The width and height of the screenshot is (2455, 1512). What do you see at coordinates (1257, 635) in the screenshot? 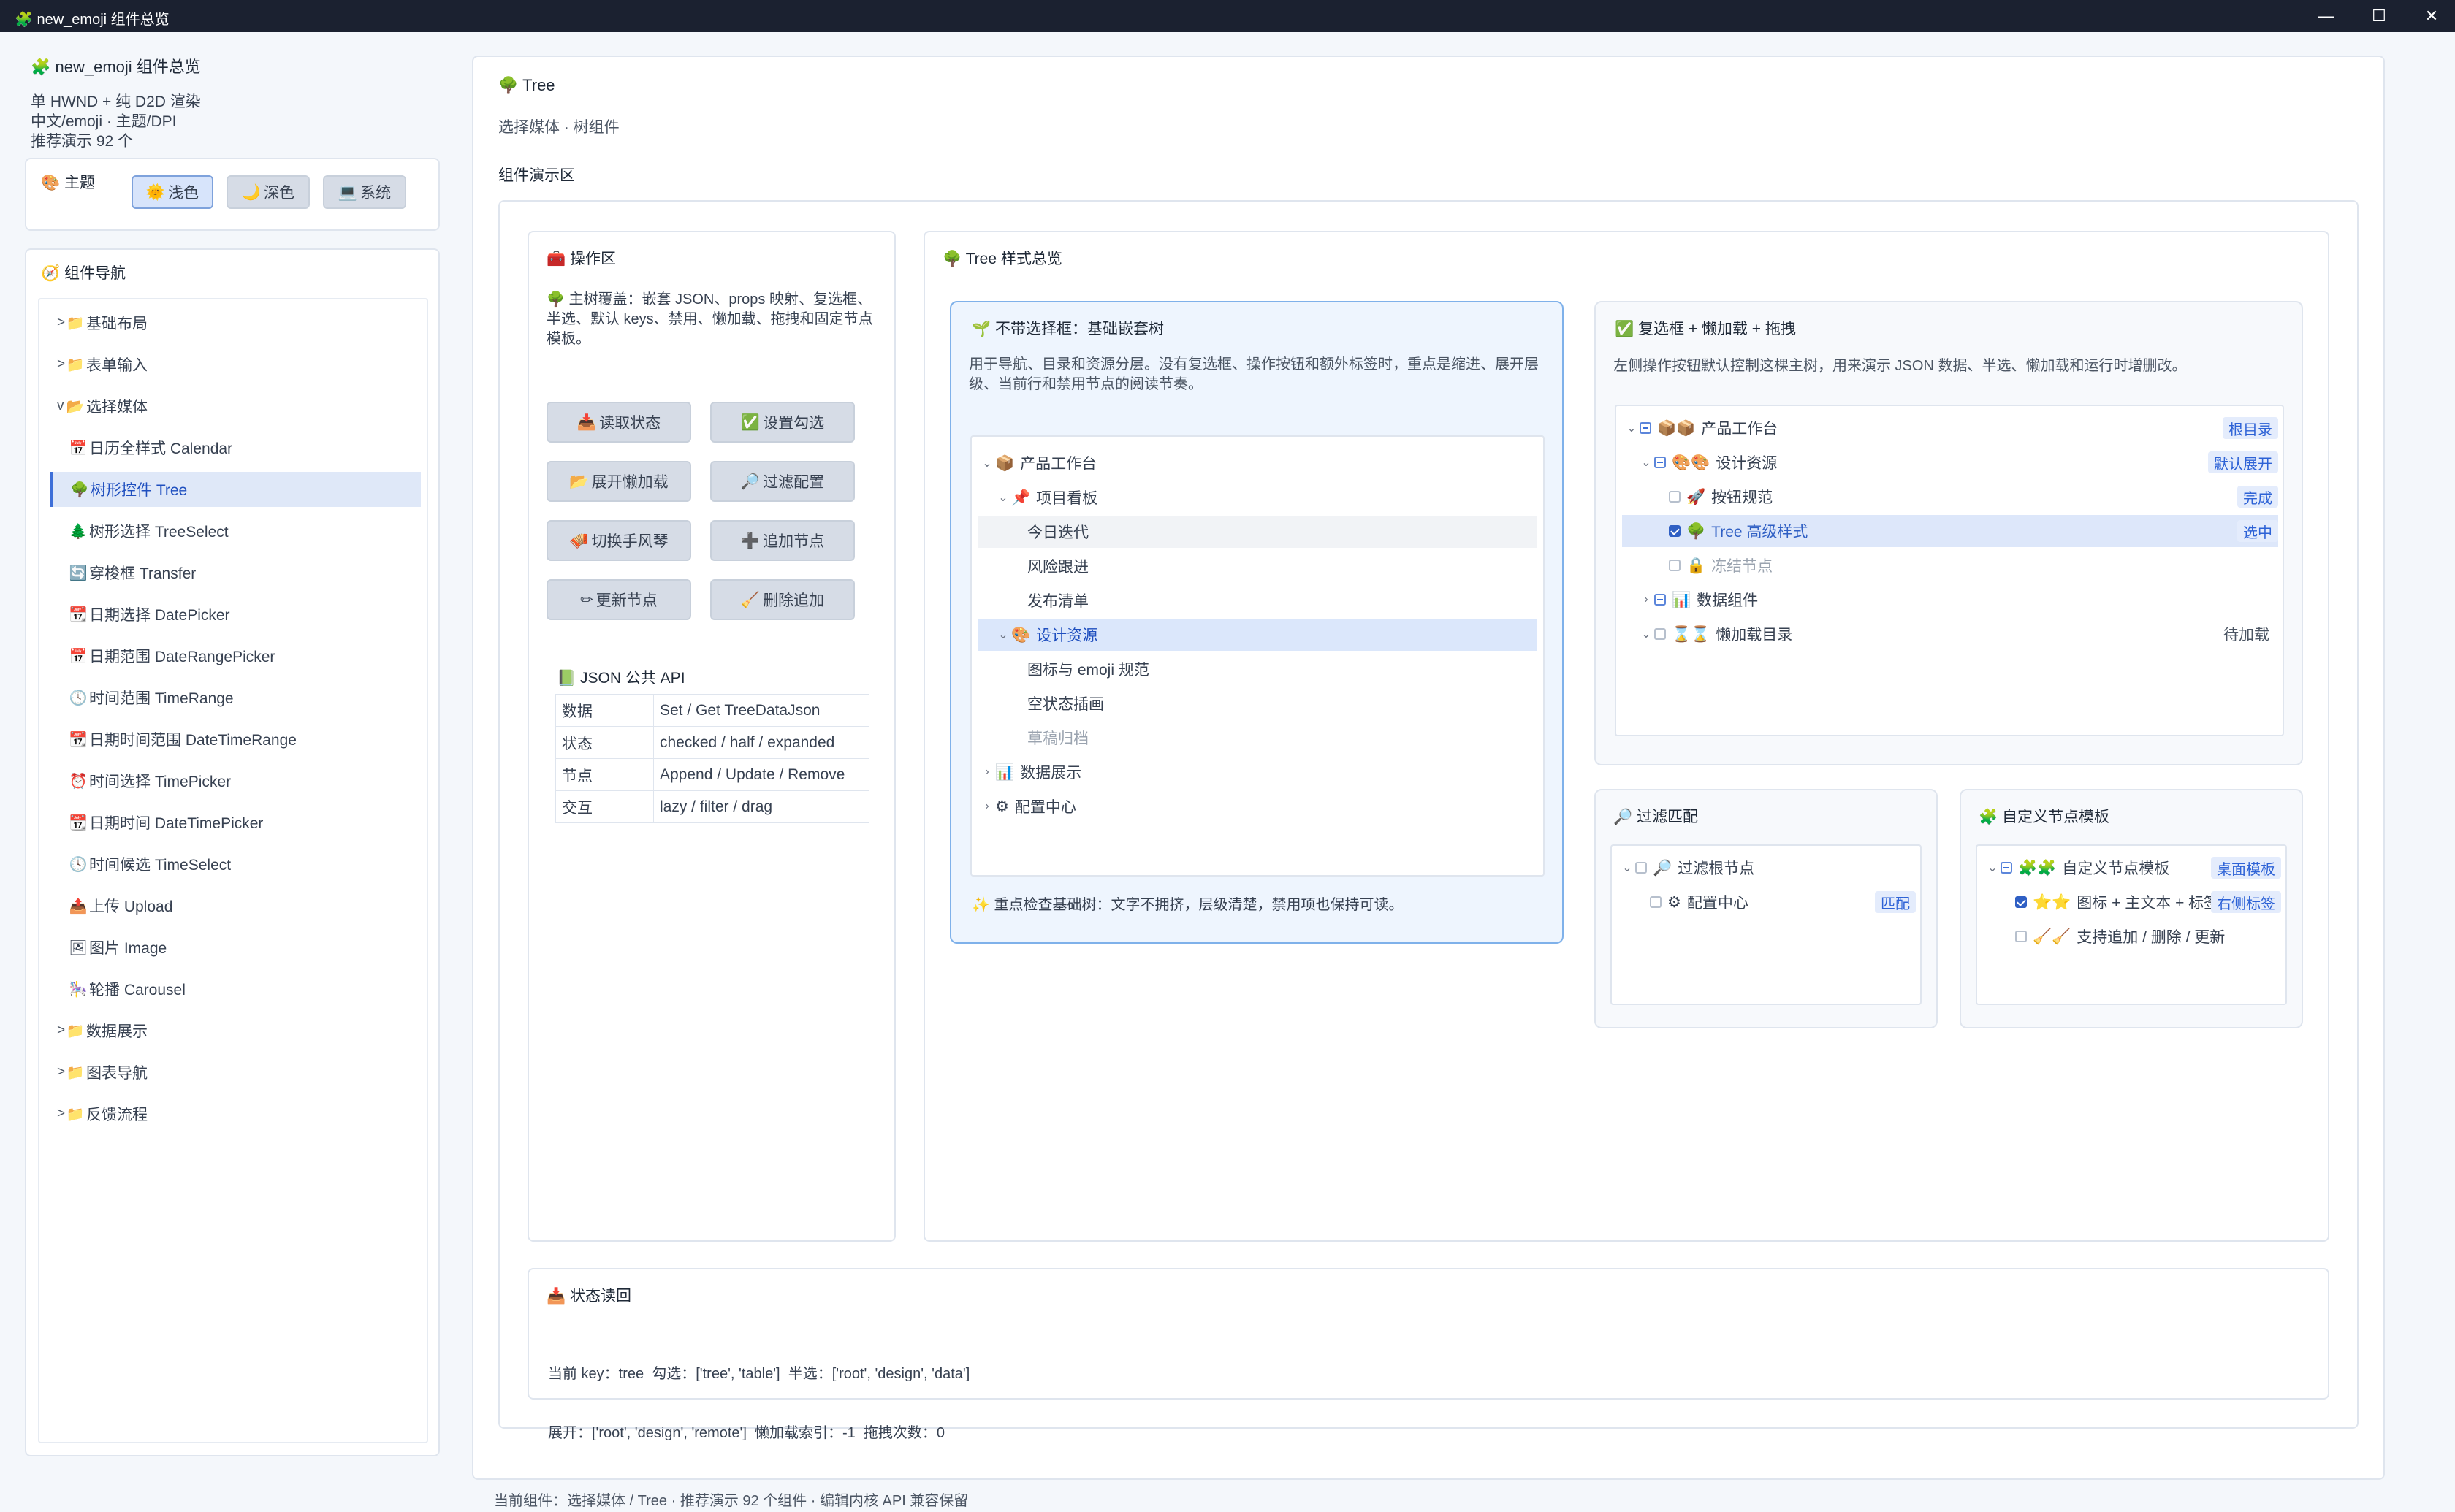
I see `tree-node: ⌄ 🎨 设计资源` at bounding box center [1257, 635].